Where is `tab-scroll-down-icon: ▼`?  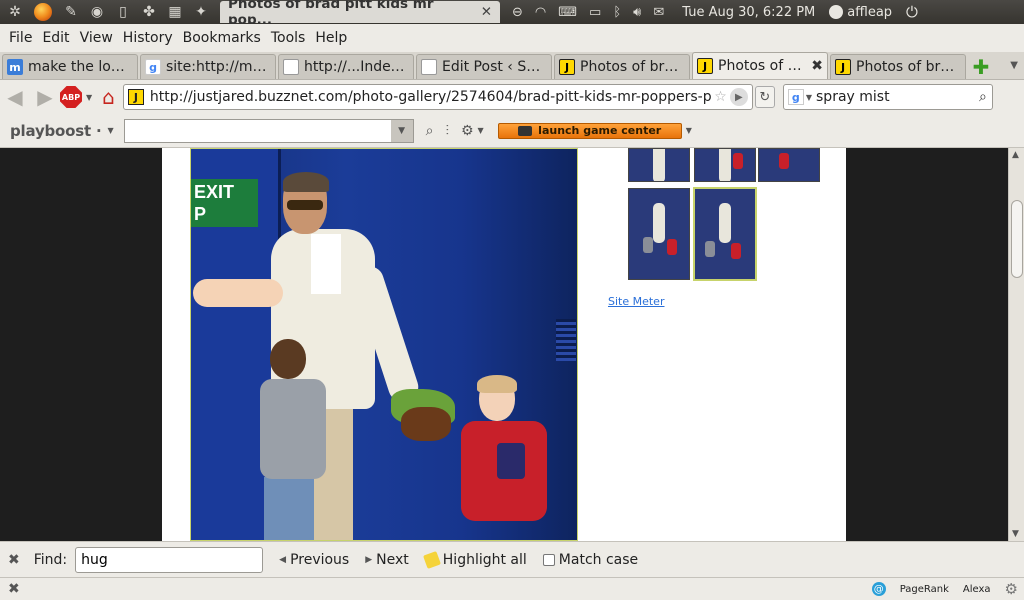
tab-scroll-down-icon: ▼ is located at coordinates (1014, 65).